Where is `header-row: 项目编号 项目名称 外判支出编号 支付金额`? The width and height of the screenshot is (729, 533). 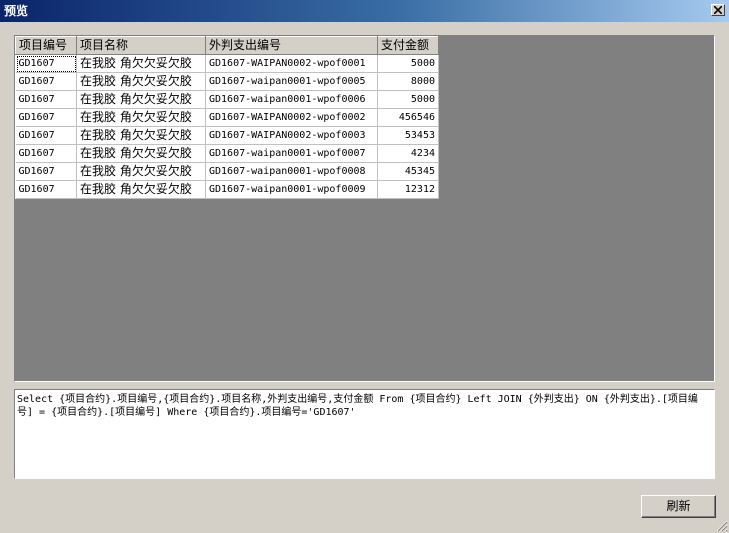
header-row: 项目编号 项目名称 外判支出编号 支付金额 is located at coordinates (227, 45).